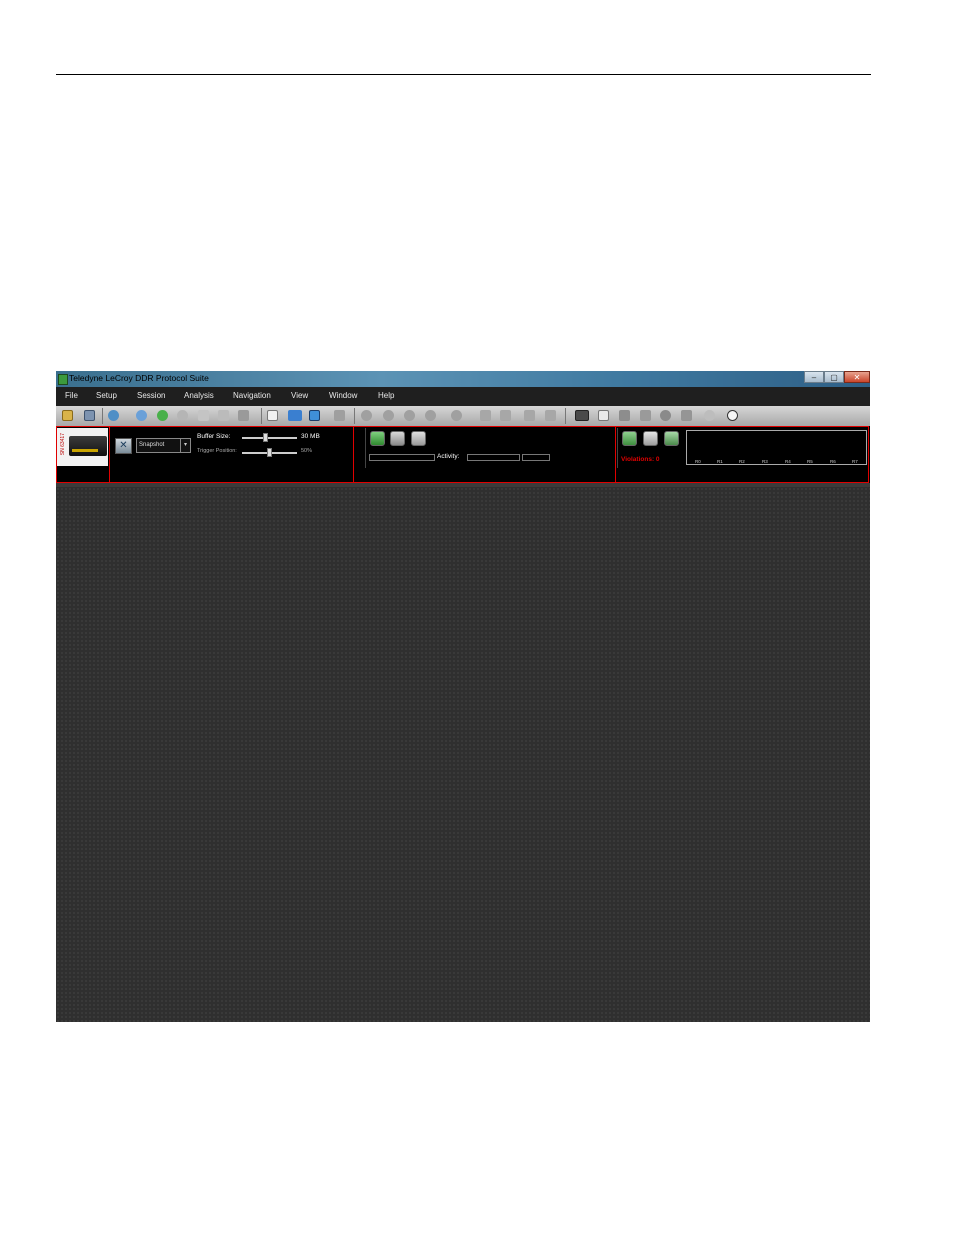 The height and width of the screenshot is (1235, 954). Describe the element at coordinates (582, 415) in the screenshot. I see `monitor-icon` at that location.